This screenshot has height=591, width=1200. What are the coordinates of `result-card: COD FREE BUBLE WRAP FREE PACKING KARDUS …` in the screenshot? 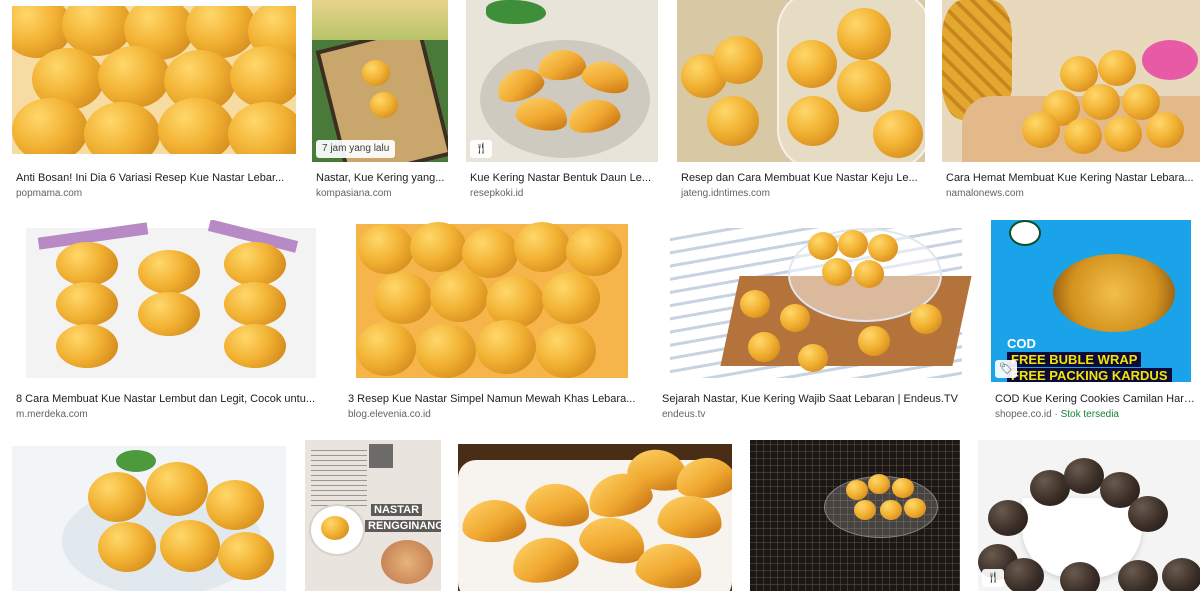 It's located at (1095, 322).